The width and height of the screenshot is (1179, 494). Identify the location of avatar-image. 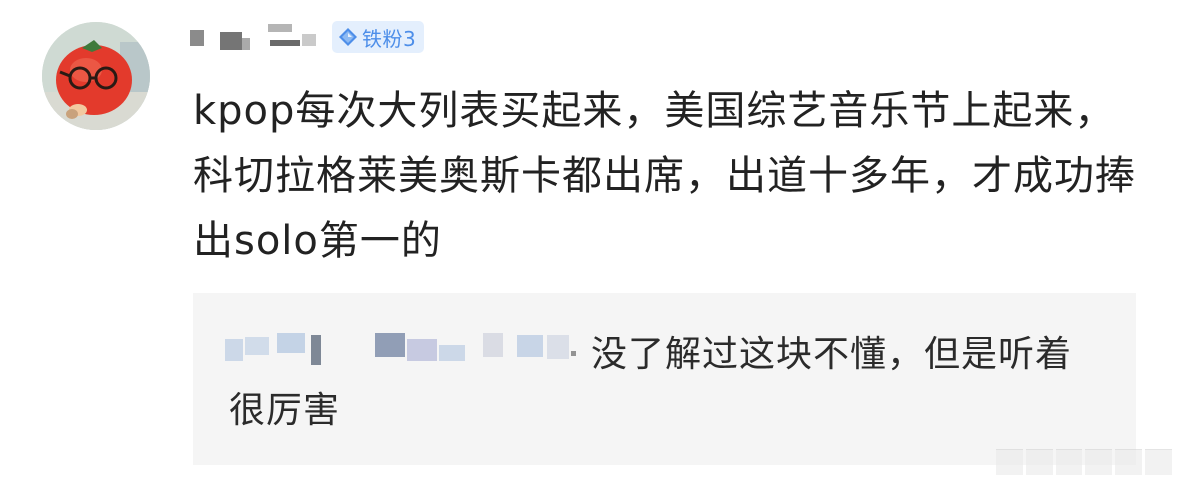
(96, 76).